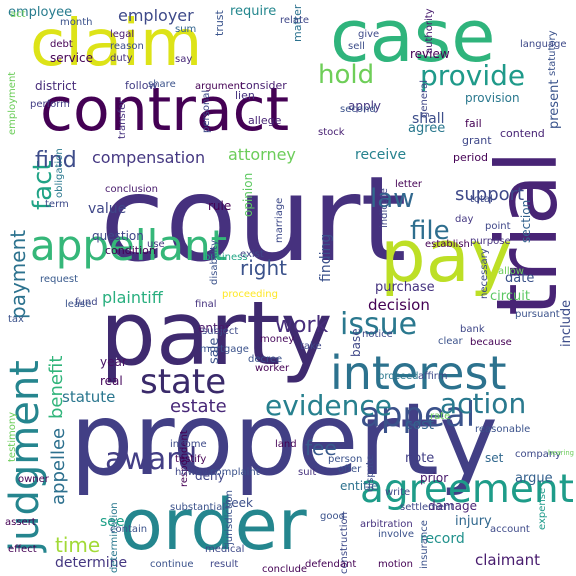  What do you see at coordinates (250, 294) in the screenshot?
I see `word: proceeding` at bounding box center [250, 294].